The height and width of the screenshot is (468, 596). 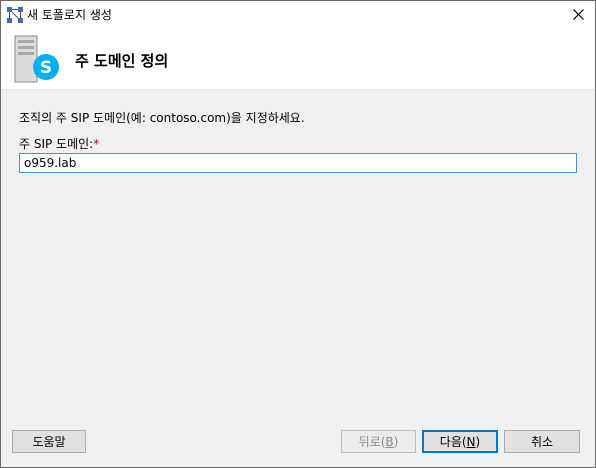 What do you see at coordinates (298, 163) in the screenshot?
I see `sip-domain-input` at bounding box center [298, 163].